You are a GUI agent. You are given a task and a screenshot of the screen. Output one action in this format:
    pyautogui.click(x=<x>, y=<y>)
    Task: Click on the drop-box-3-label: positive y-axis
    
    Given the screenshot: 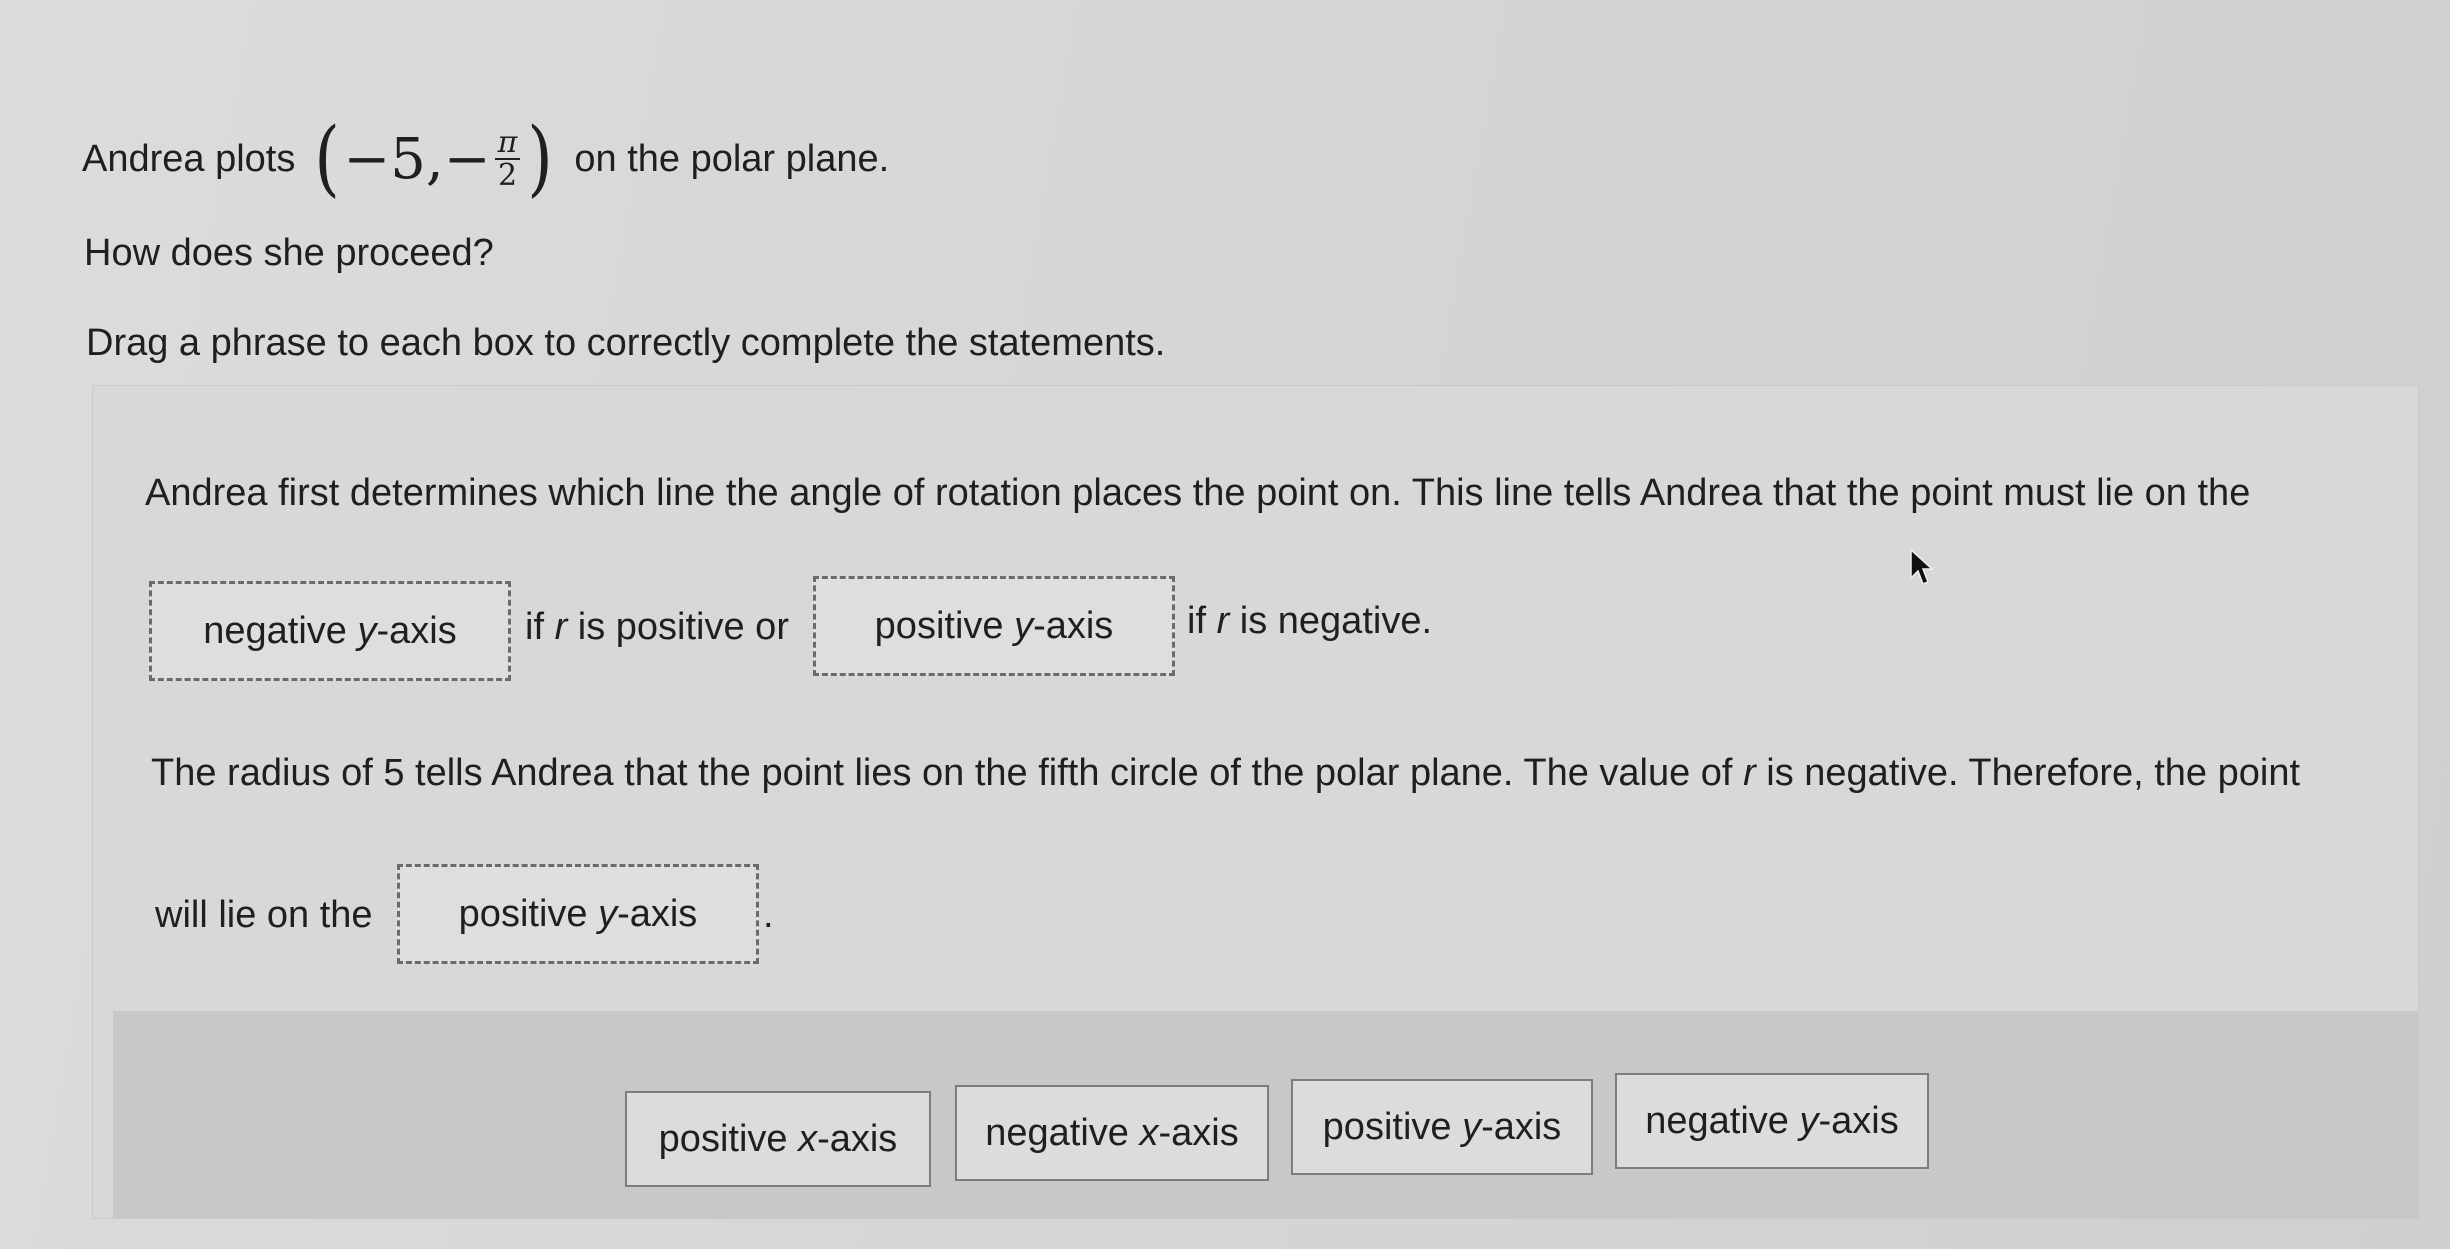 What is the action you would take?
    pyautogui.click(x=578, y=913)
    